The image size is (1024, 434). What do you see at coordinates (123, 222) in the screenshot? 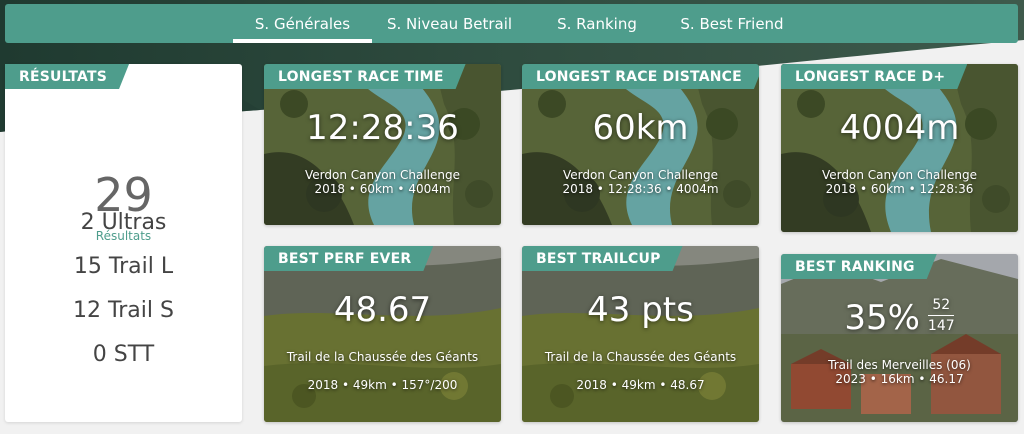
I see `ultras-count: 2 Ultras` at bounding box center [123, 222].